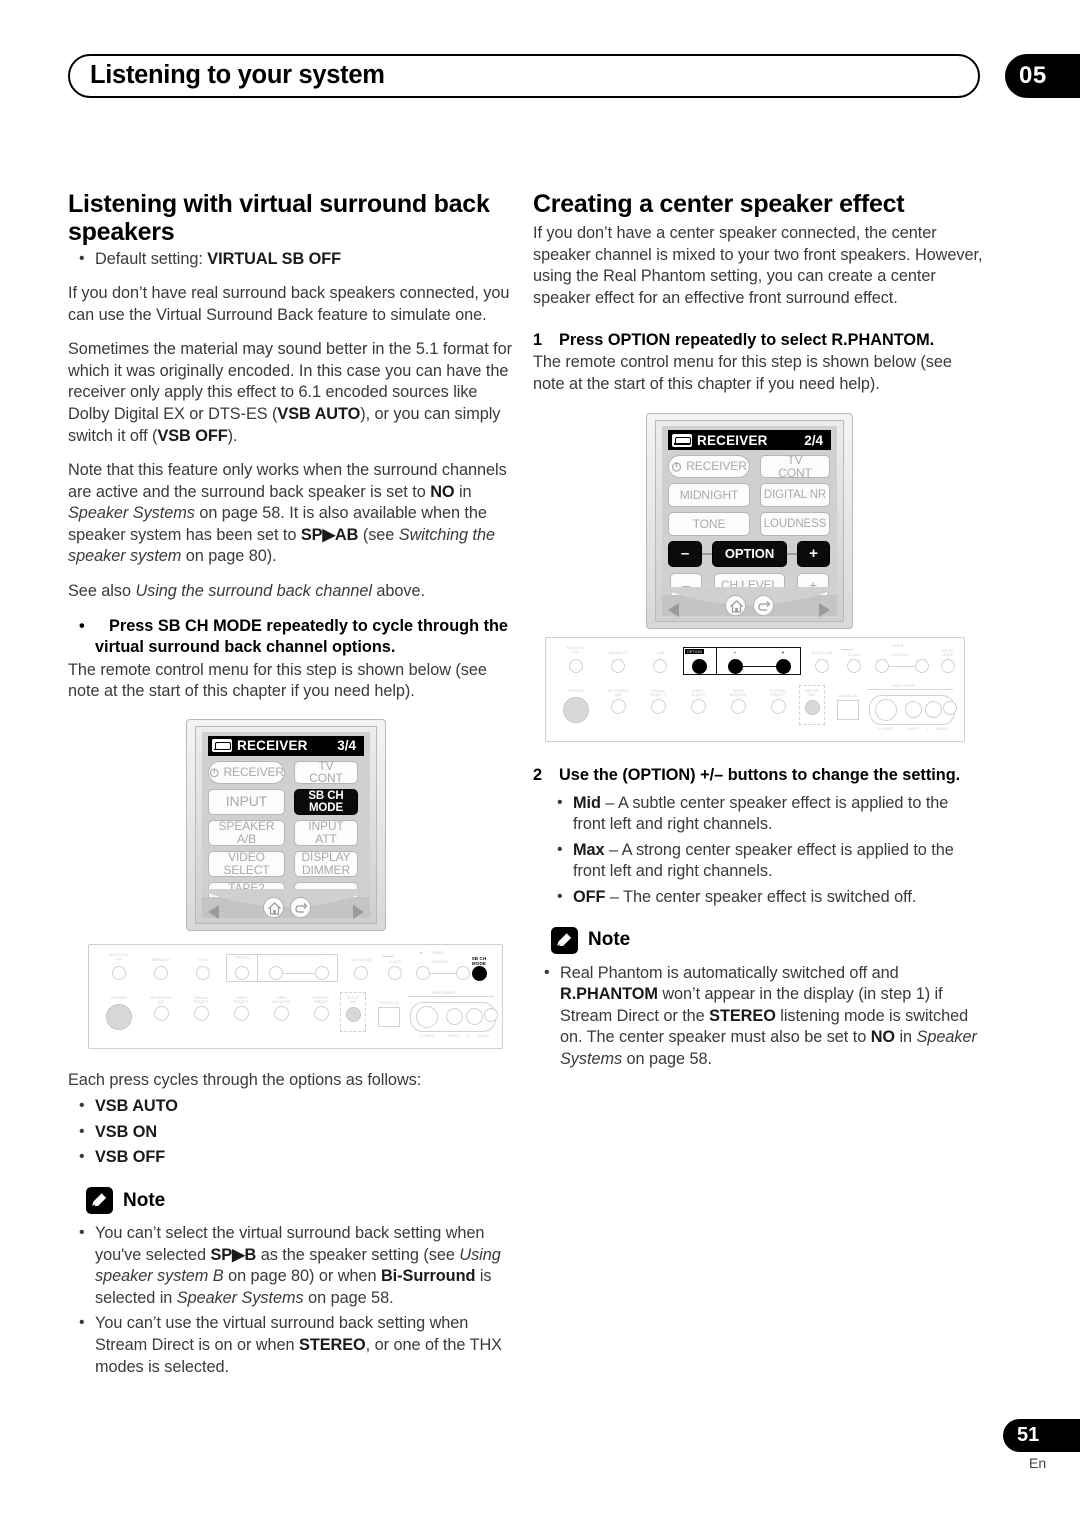  What do you see at coordinates (272, 746) in the screenshot?
I see `remote-title-left: RECEIVER` at bounding box center [272, 746].